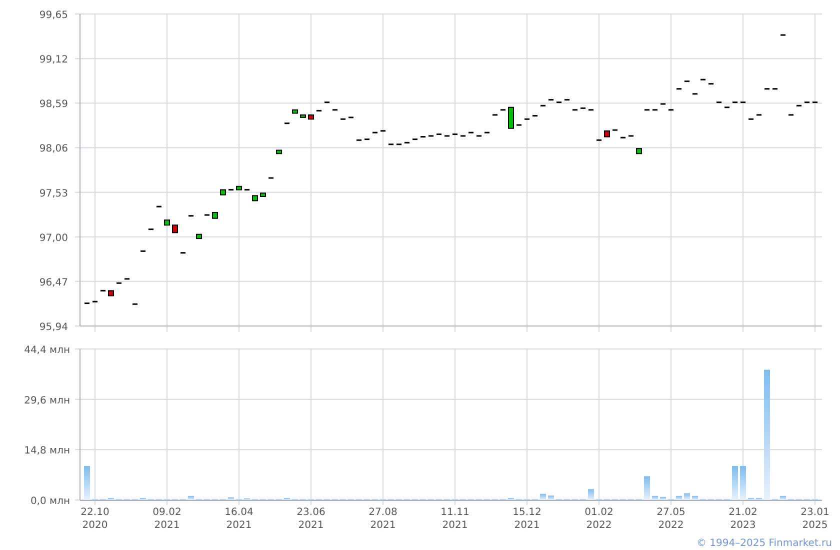 Image resolution: width=840 pixels, height=550 pixels. I want to click on axis-label: 0,0 млн, so click(50, 501).